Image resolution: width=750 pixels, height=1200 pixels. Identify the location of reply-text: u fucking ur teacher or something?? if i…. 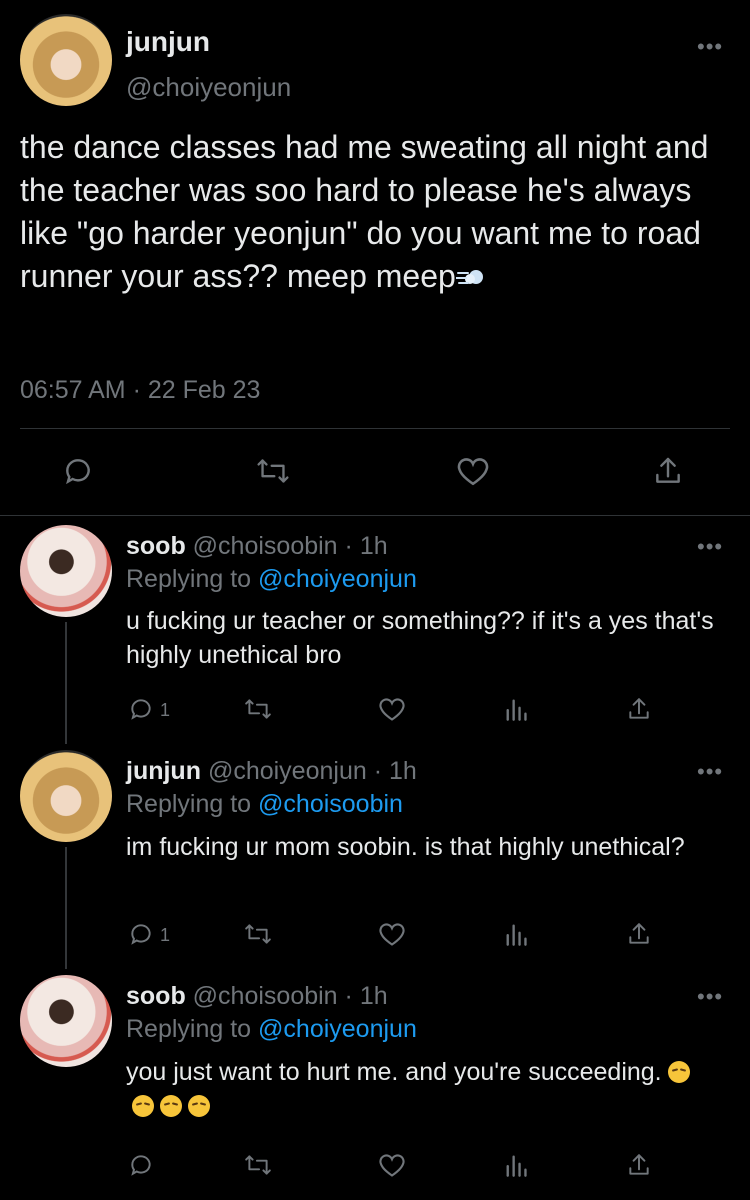
(420, 638).